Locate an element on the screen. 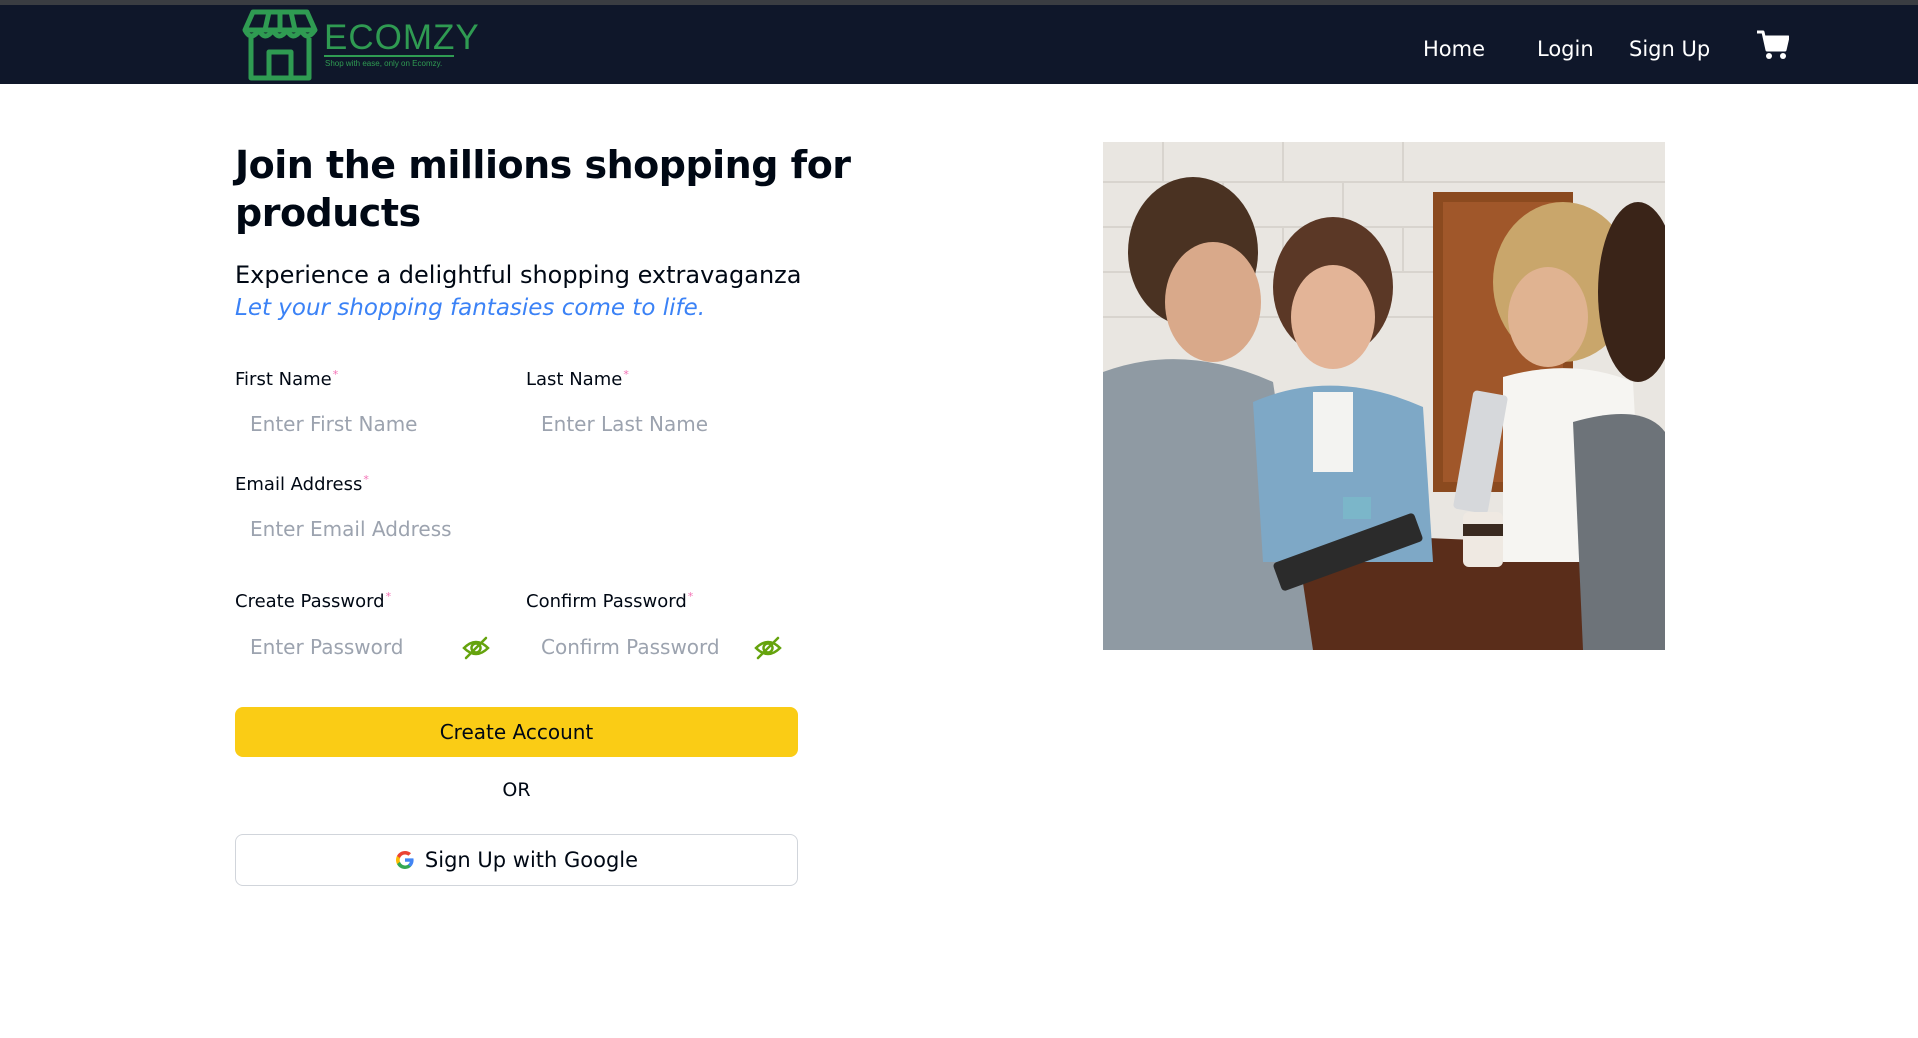 Image resolution: width=1918 pixels, height=1038 pixels. nav-login-link: Login is located at coordinates (1565, 49).